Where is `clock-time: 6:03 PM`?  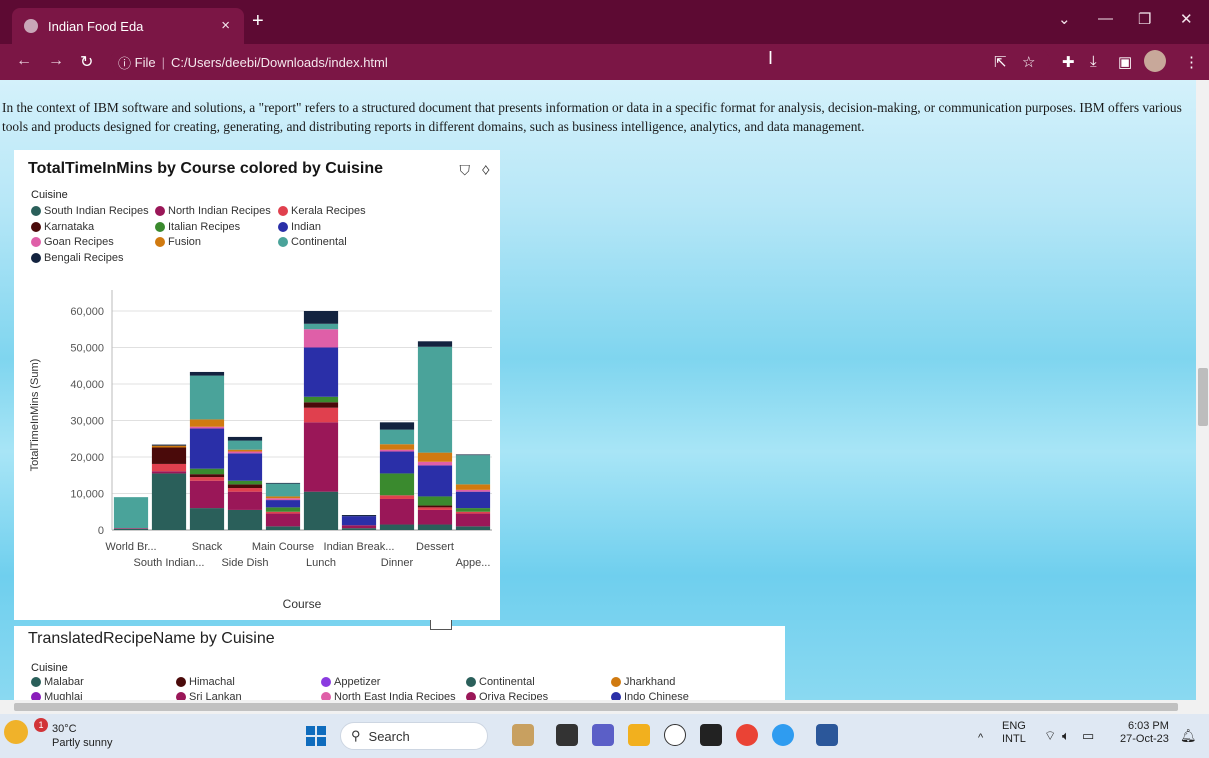 clock-time: 6:03 PM is located at coordinates (1148, 726).